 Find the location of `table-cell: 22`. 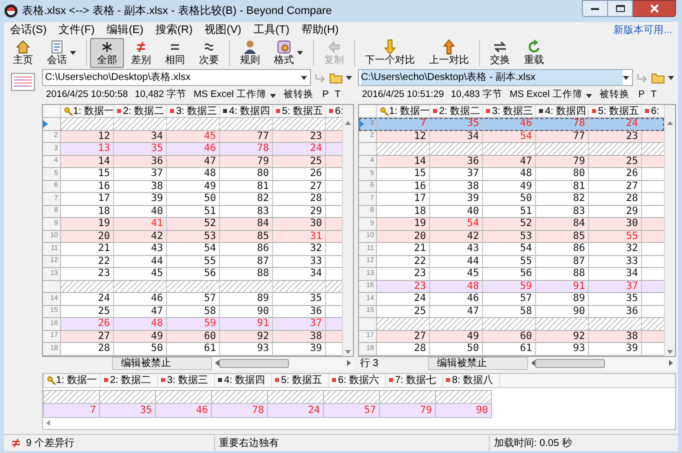

table-cell: 22 is located at coordinates (87, 261).